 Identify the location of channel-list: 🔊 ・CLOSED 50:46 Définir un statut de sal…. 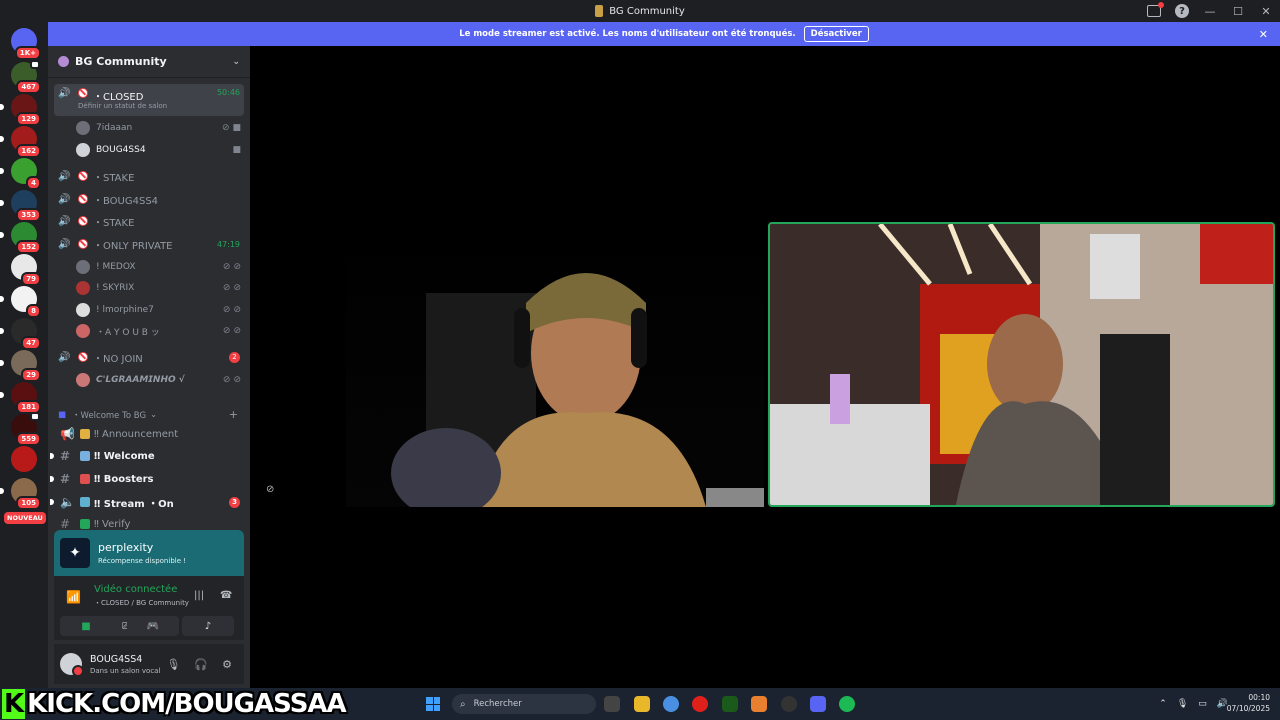
(149, 308).